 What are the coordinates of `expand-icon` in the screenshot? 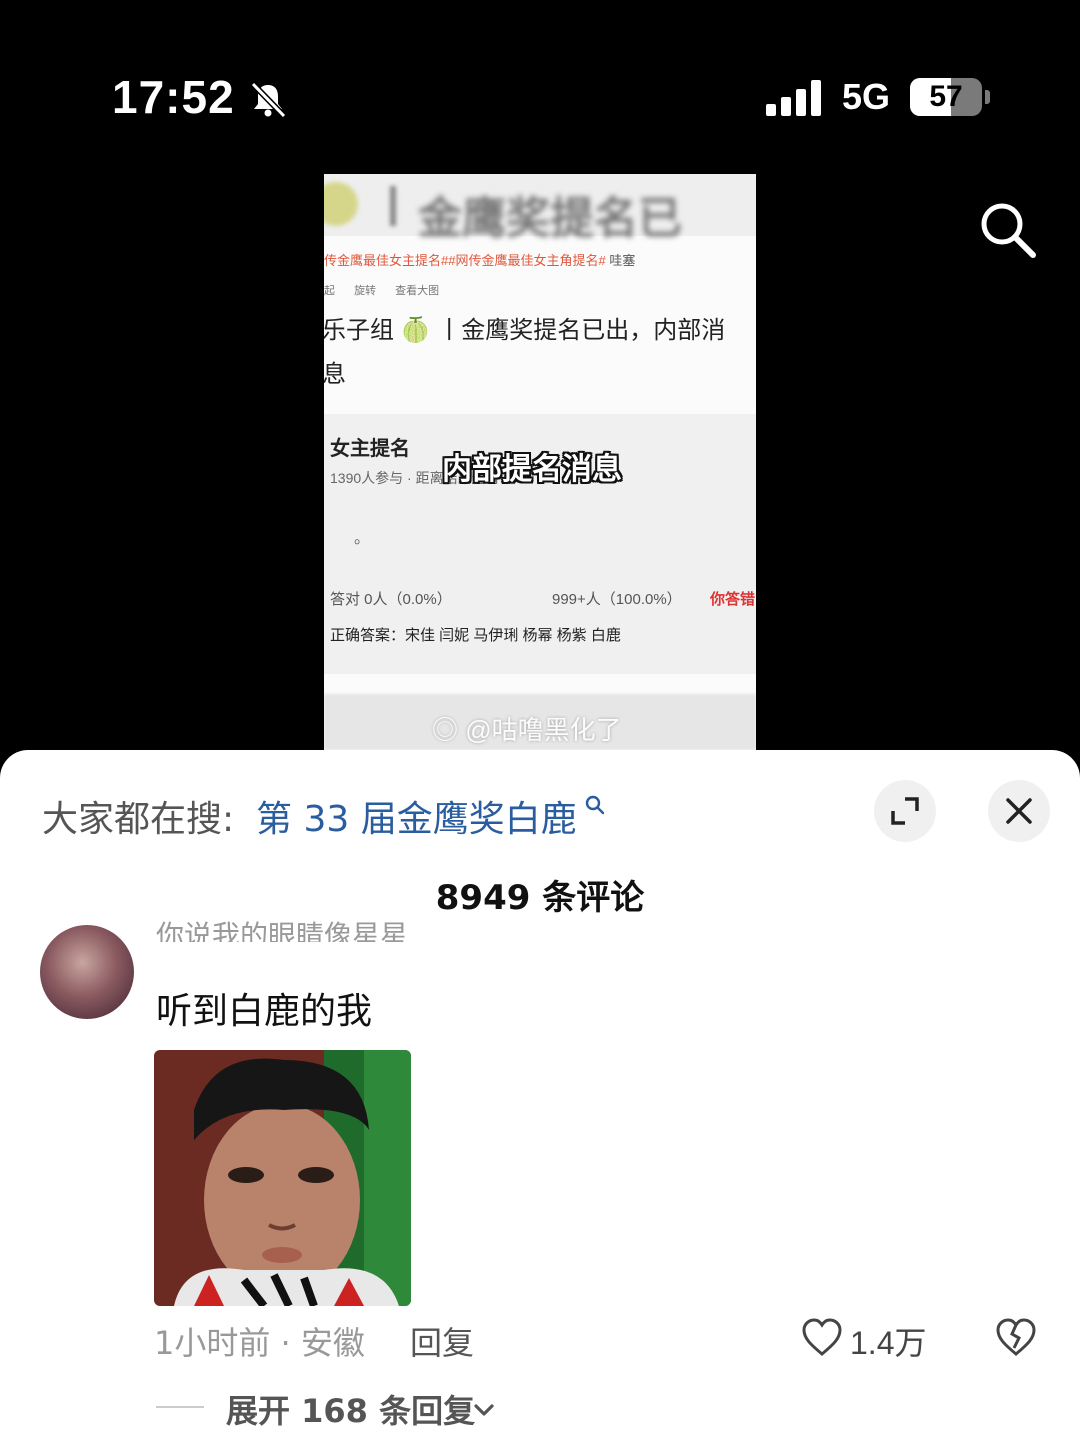 It's located at (905, 811).